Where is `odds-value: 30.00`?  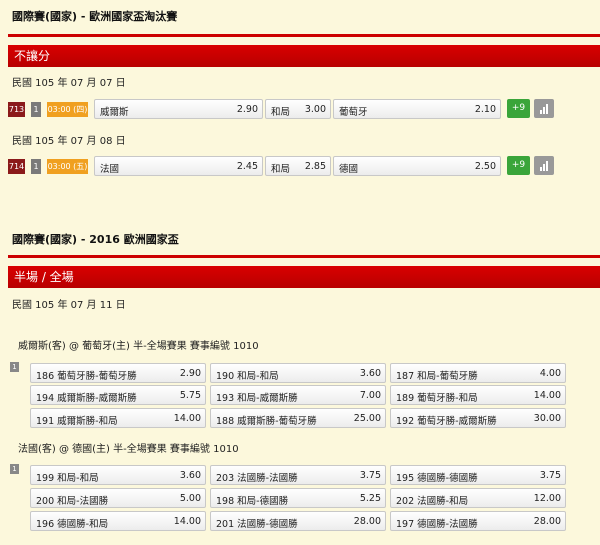 odds-value: 30.00 is located at coordinates (547, 418).